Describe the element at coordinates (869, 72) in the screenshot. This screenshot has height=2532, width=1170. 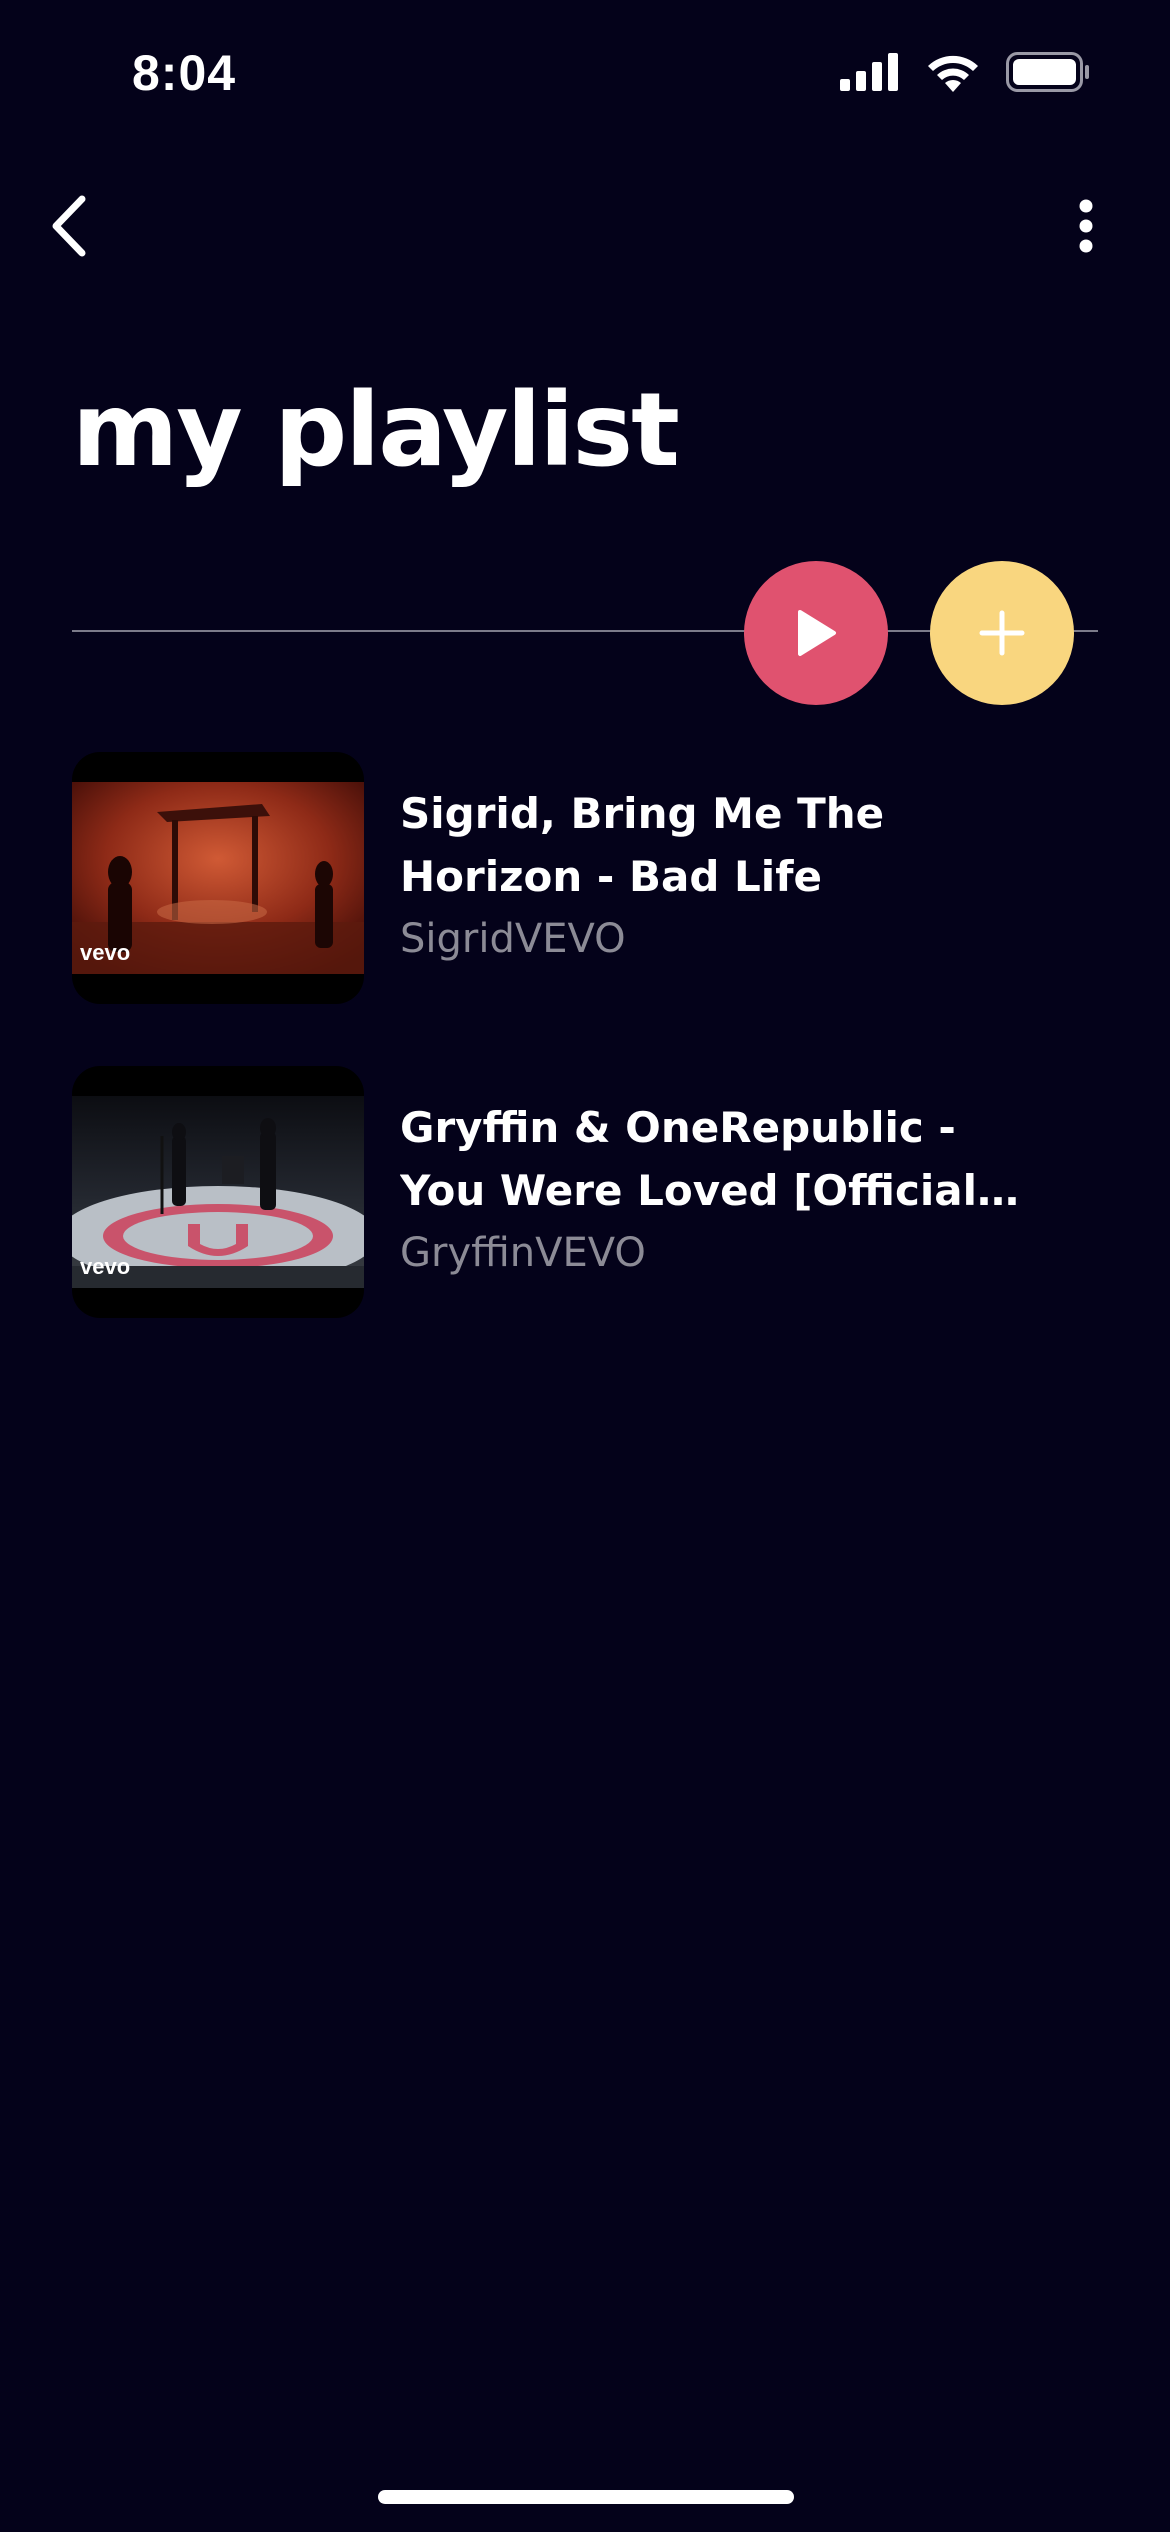
I see `signal-icon` at that location.